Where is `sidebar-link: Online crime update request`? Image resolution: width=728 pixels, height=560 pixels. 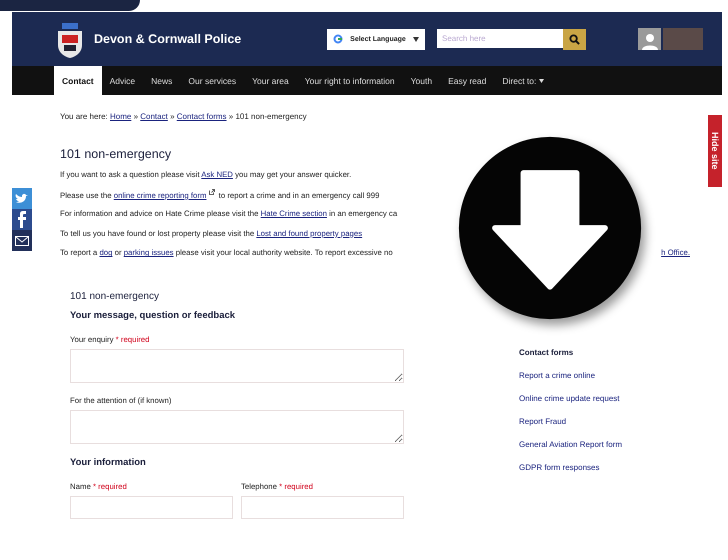 sidebar-link: Online crime update request is located at coordinates (570, 398).